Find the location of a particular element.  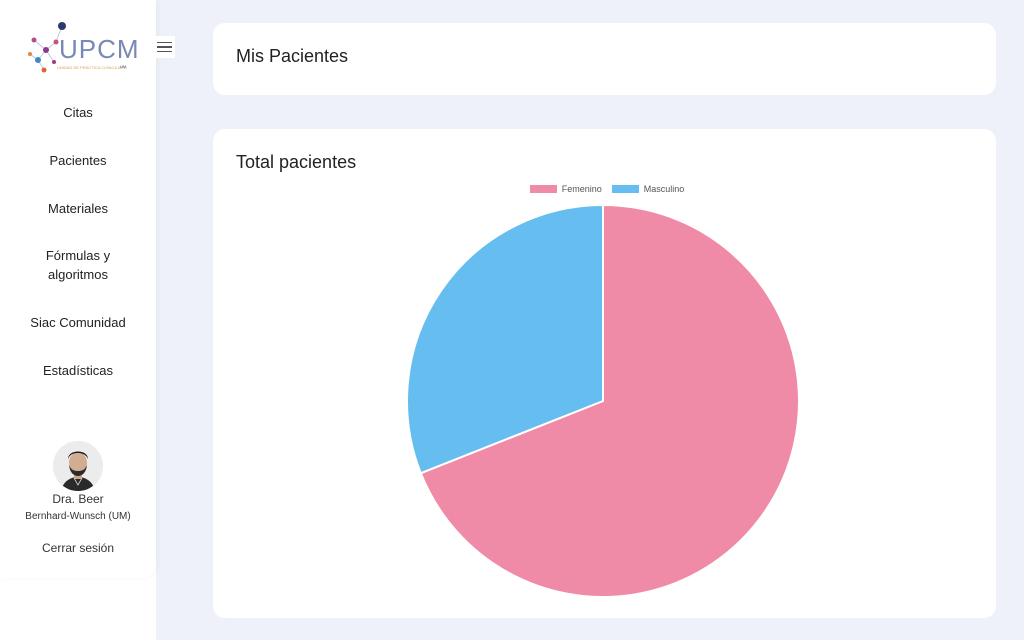

legend-swatch-masculino is located at coordinates (625, 189).